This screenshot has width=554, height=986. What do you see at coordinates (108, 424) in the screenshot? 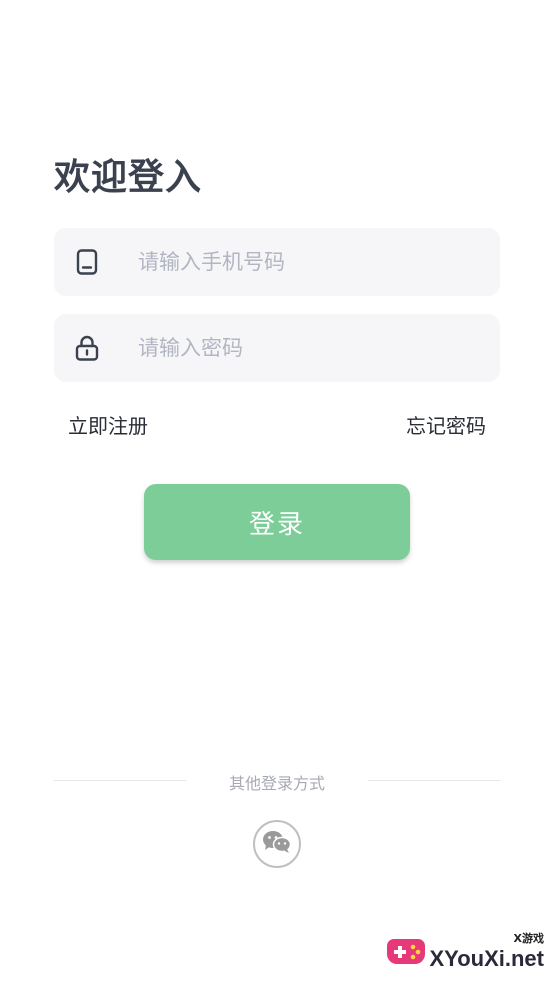
I see `register-link: 立即注册` at bounding box center [108, 424].